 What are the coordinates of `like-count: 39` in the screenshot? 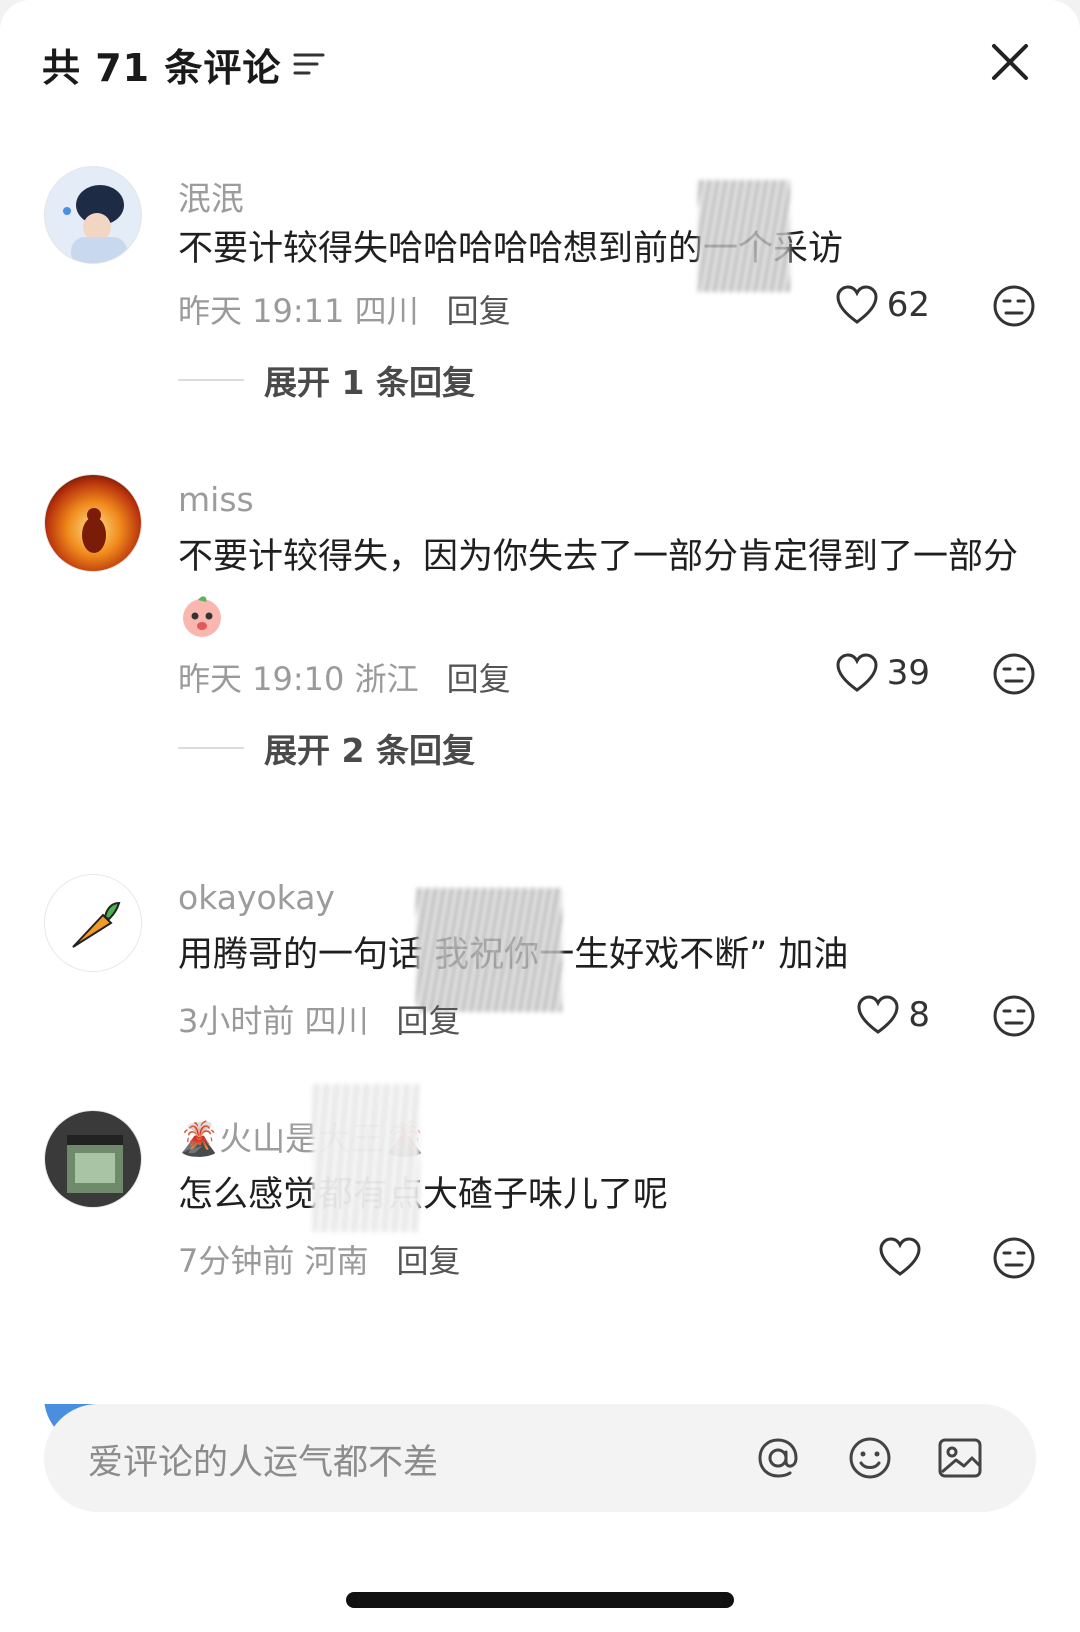 It's located at (908, 673).